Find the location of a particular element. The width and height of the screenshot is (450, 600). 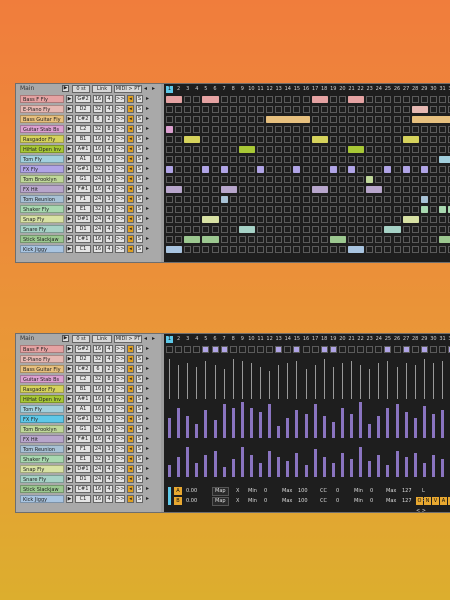

track-row: FX Fly ▶ G#1 32 1 >> ◂ S ▸ is located at coordinates (88, 419).